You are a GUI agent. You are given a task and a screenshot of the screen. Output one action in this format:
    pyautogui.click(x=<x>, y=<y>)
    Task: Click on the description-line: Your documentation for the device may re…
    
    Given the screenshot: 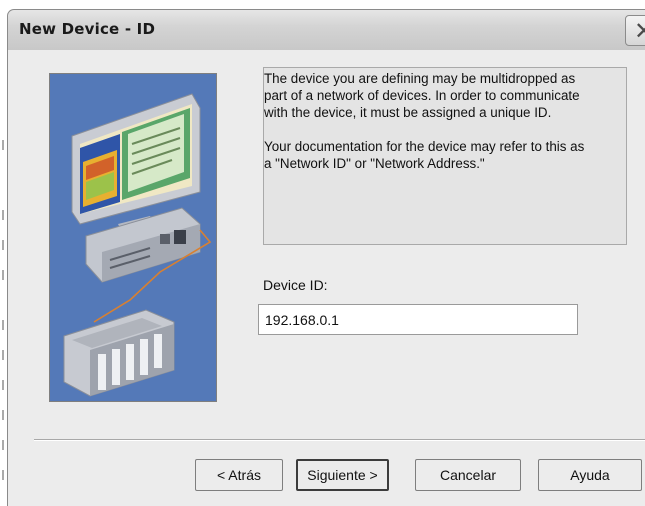 What is the action you would take?
    pyautogui.click(x=424, y=146)
    